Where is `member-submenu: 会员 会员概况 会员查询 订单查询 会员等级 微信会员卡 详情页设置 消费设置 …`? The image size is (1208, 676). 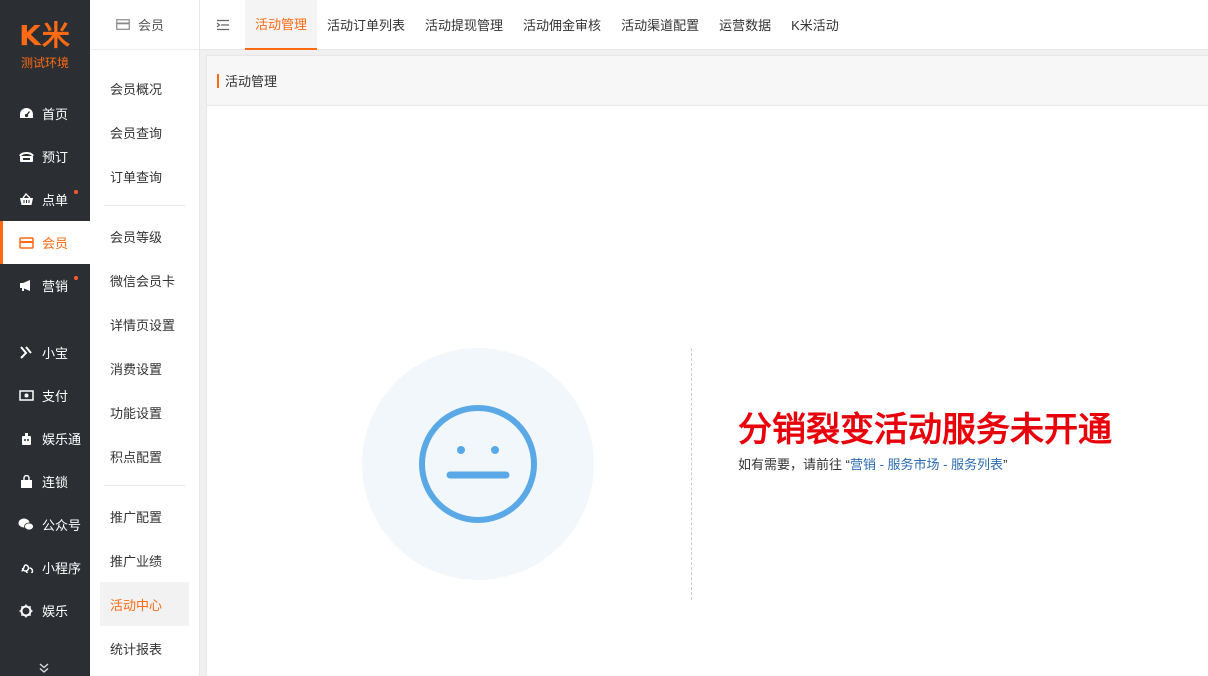
member-submenu: 会员 会员概况 会员查询 订单查询 会员等级 微信会员卡 详情页设置 消费设置 … is located at coordinates (145, 338).